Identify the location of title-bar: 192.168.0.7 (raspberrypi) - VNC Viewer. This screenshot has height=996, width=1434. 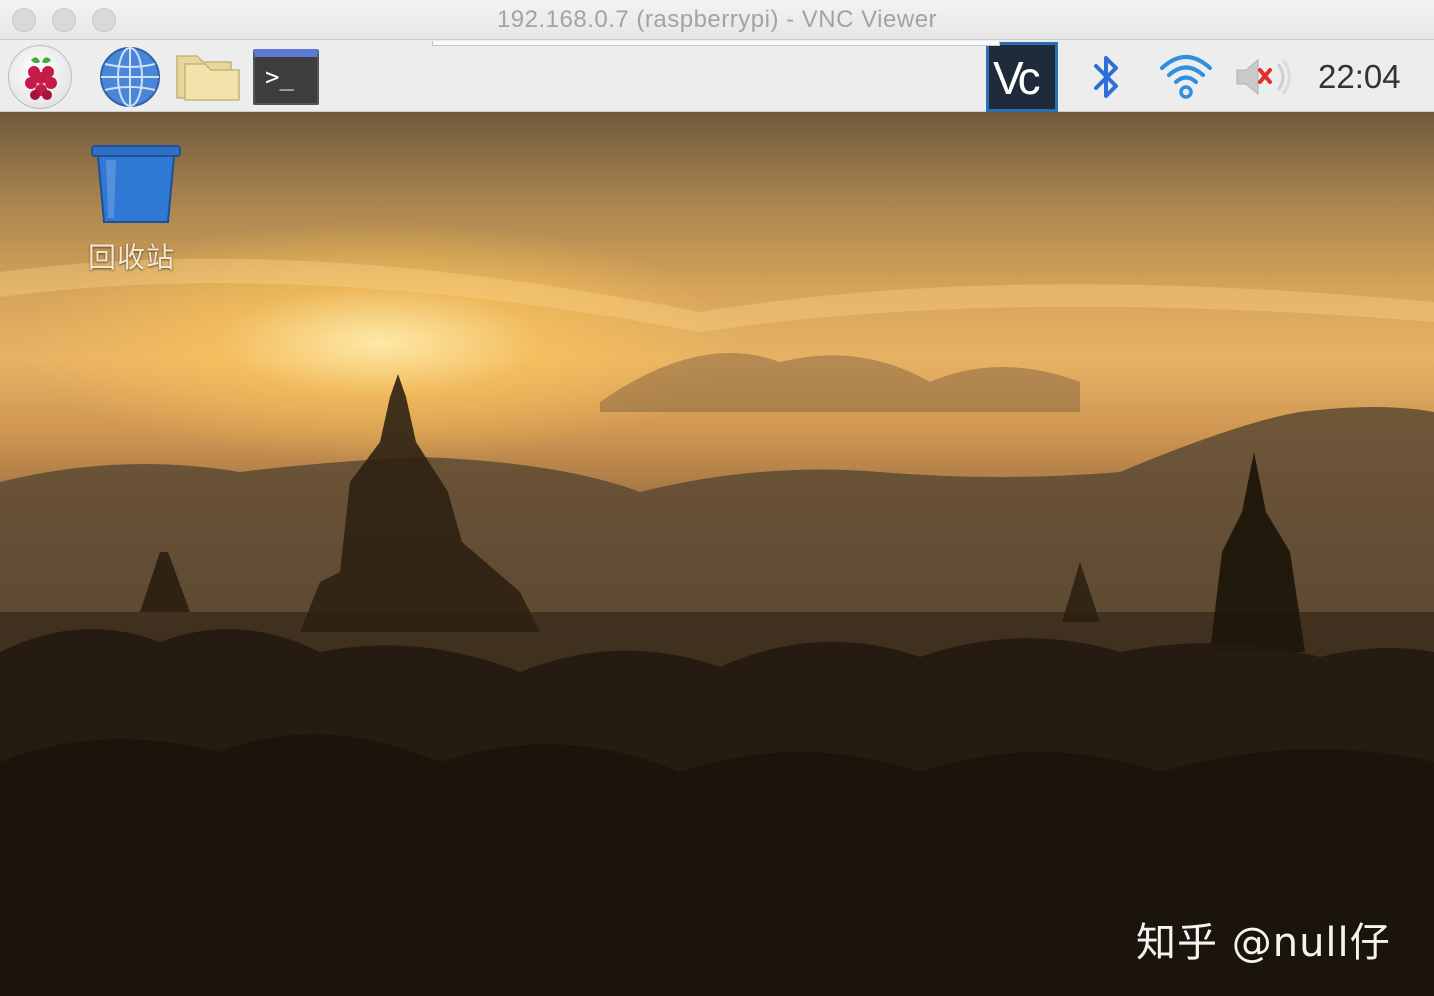
(717, 20).